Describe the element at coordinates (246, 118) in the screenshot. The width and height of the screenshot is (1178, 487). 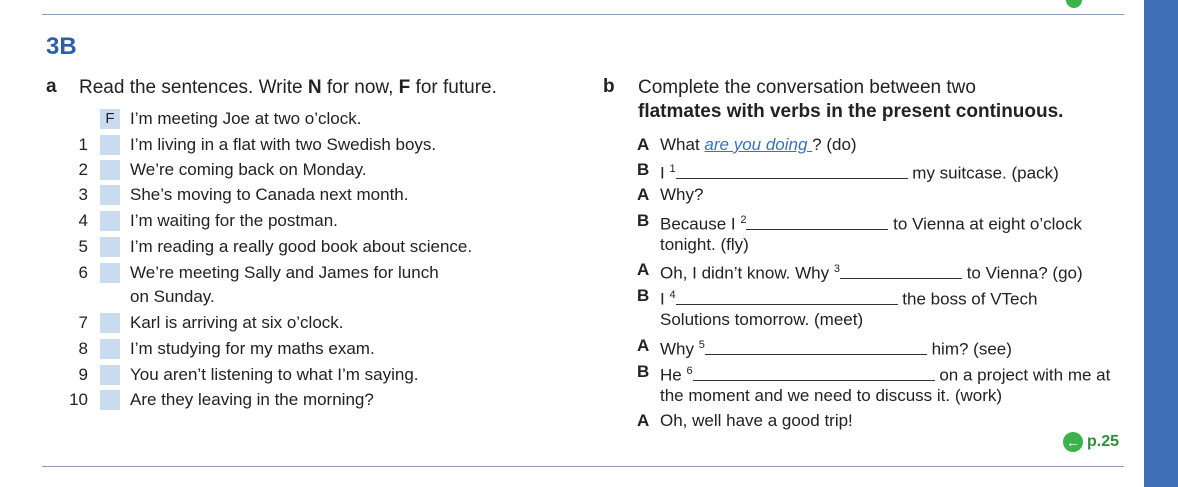
I see `example-text: I’m meeting Joe at two o’clock.` at that location.